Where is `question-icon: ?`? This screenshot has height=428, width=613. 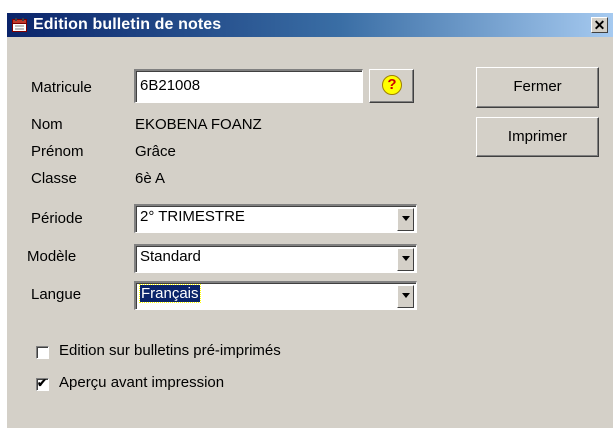
question-icon: ? is located at coordinates (392, 85).